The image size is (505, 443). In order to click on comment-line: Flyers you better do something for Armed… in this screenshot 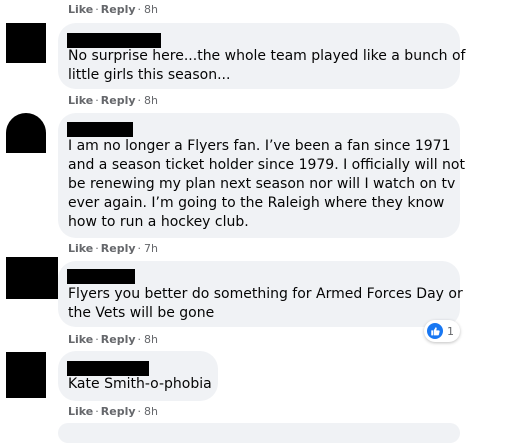, I will do `click(265, 294)`.